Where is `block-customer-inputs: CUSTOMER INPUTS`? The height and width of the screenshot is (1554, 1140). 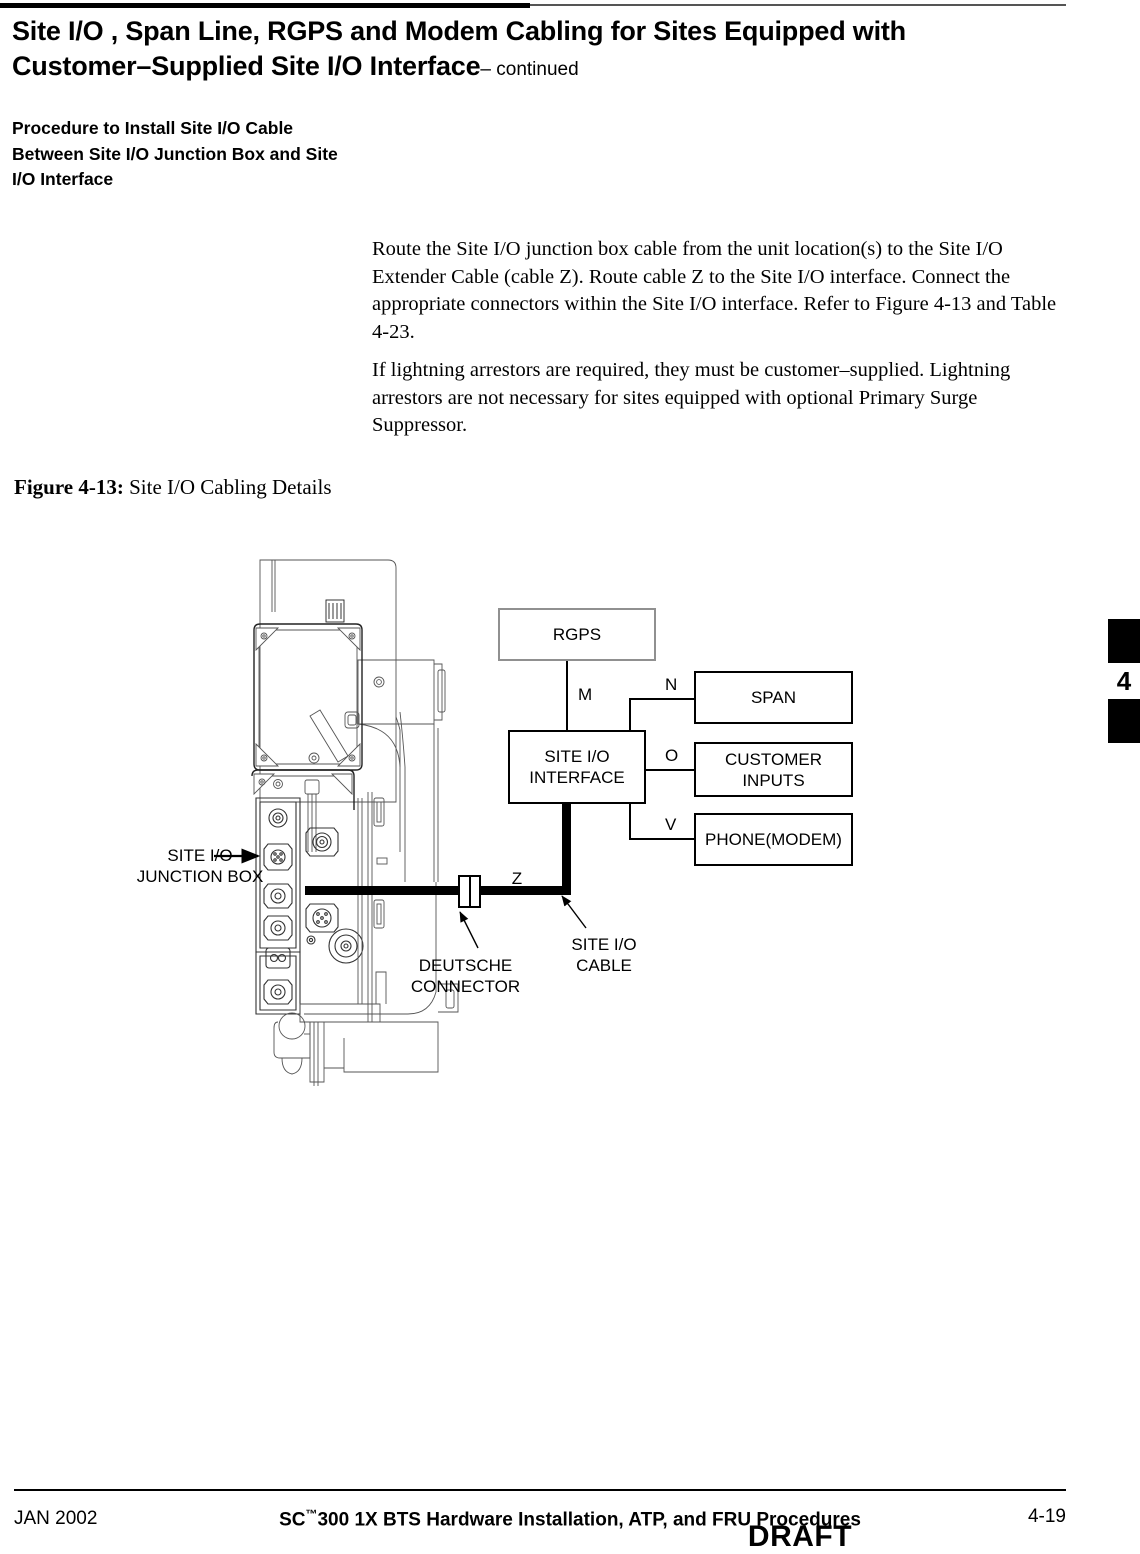
block-customer-inputs: CUSTOMER INPUTS is located at coordinates (773, 769).